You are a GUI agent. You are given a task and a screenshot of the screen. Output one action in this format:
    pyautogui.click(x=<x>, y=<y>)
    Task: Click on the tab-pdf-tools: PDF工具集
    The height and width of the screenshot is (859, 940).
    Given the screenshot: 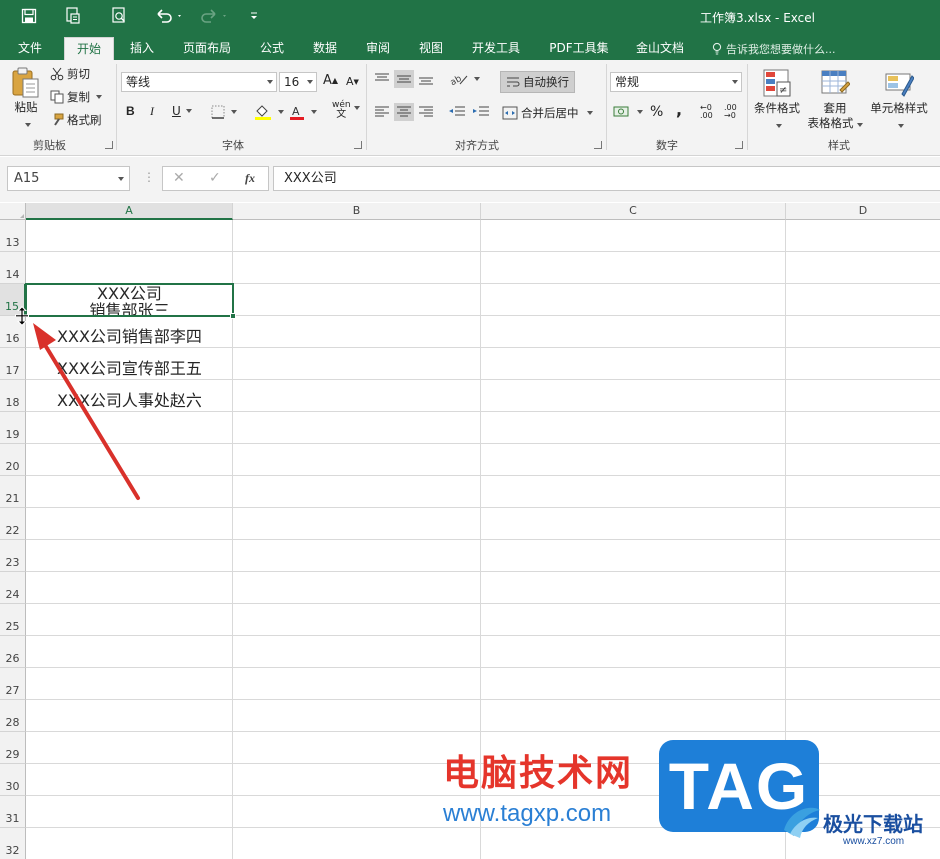 What is the action you would take?
    pyautogui.click(x=579, y=48)
    